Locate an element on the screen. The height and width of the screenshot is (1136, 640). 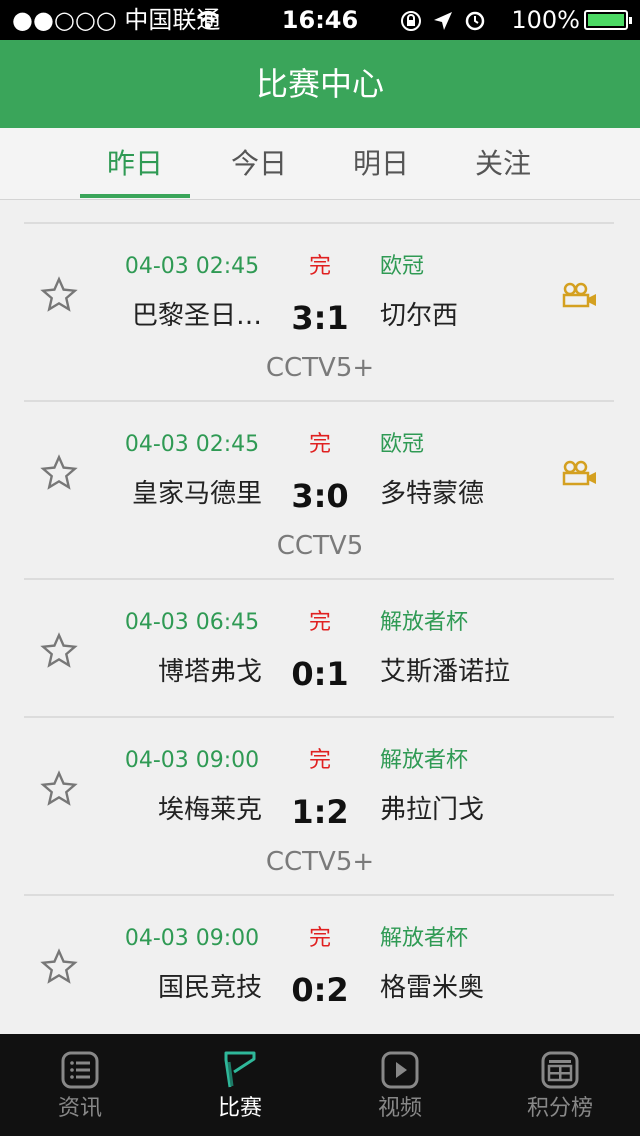
tabbar-label: 视频 is located at coordinates (399, 1108).